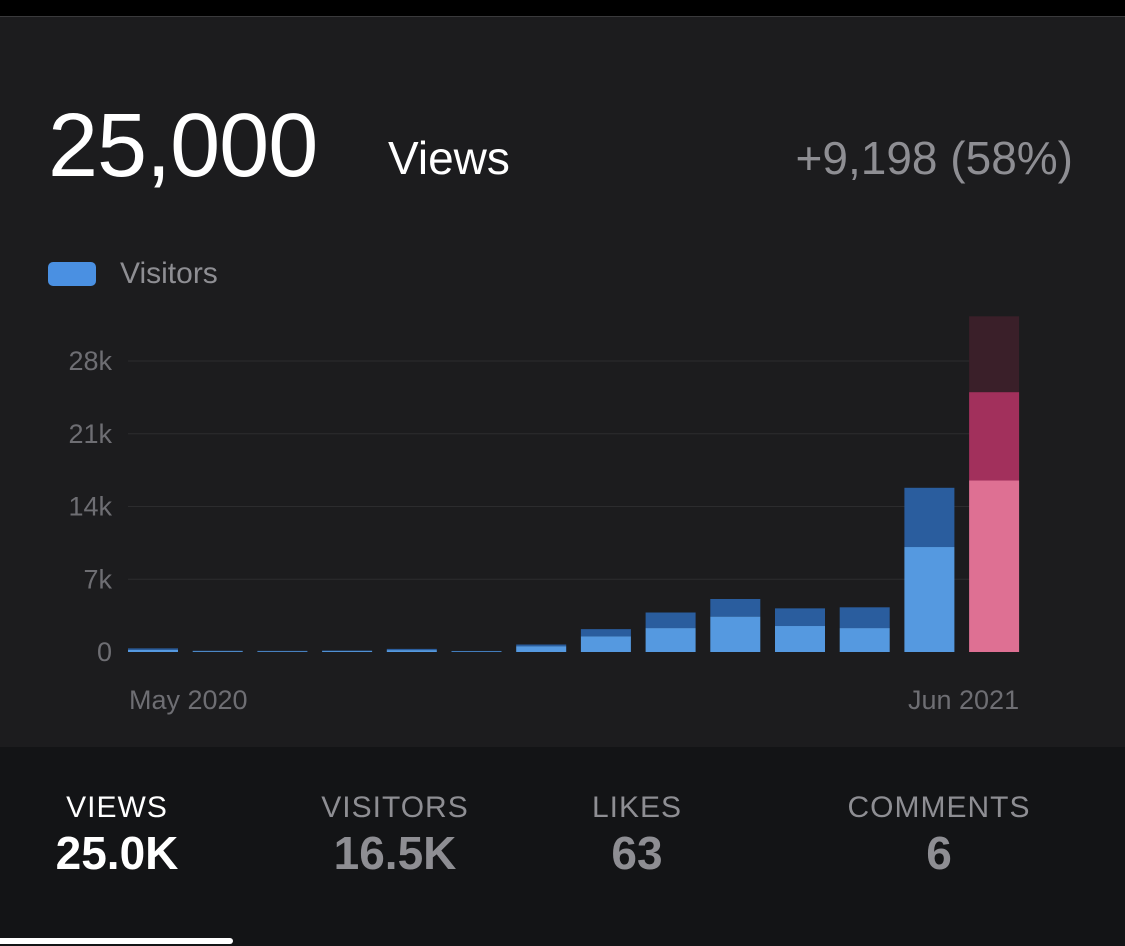 The image size is (1125, 946). What do you see at coordinates (395, 853) in the screenshot?
I see `tab-visitors-value: 16.5K` at bounding box center [395, 853].